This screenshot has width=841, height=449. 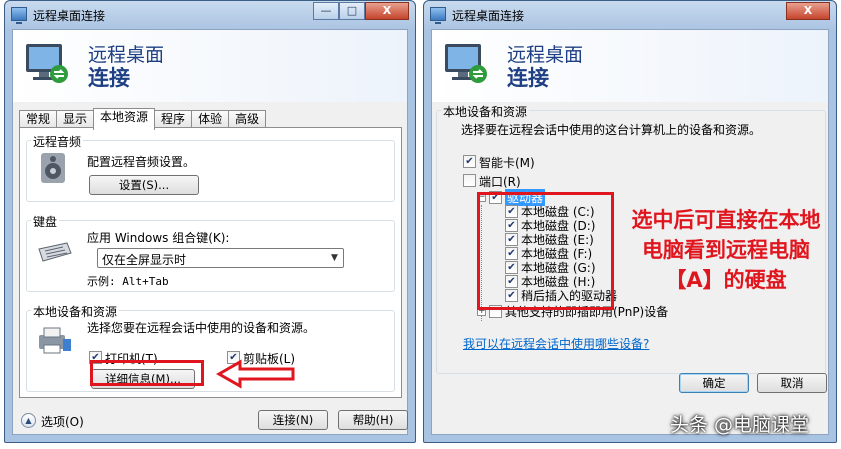 I want to click on window-controls: X, so click(x=808, y=11).